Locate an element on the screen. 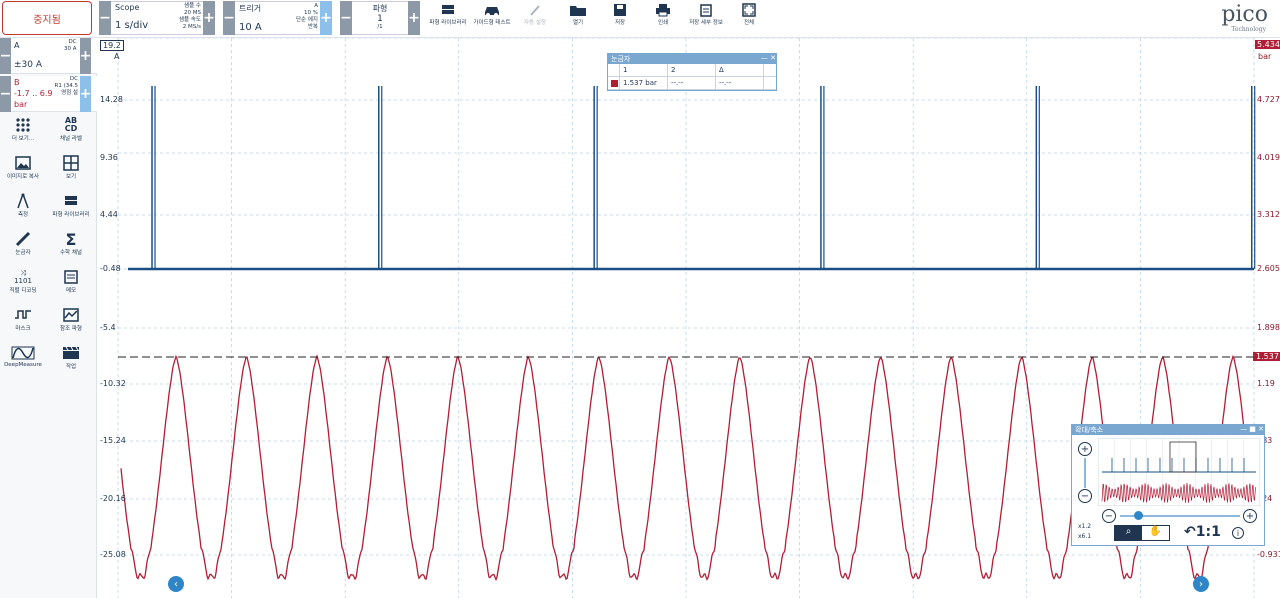 The width and height of the screenshot is (1280, 598). zoom-y-level: x6.1 is located at coordinates (1085, 536).